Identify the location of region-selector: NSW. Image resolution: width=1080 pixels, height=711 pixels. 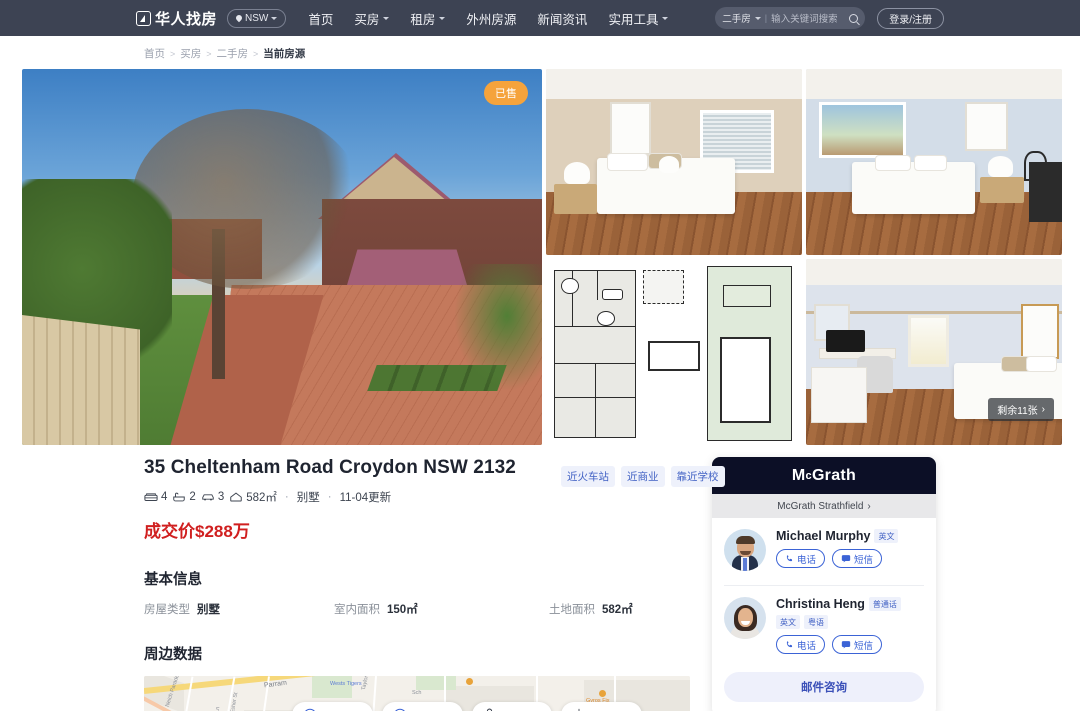
(257, 18).